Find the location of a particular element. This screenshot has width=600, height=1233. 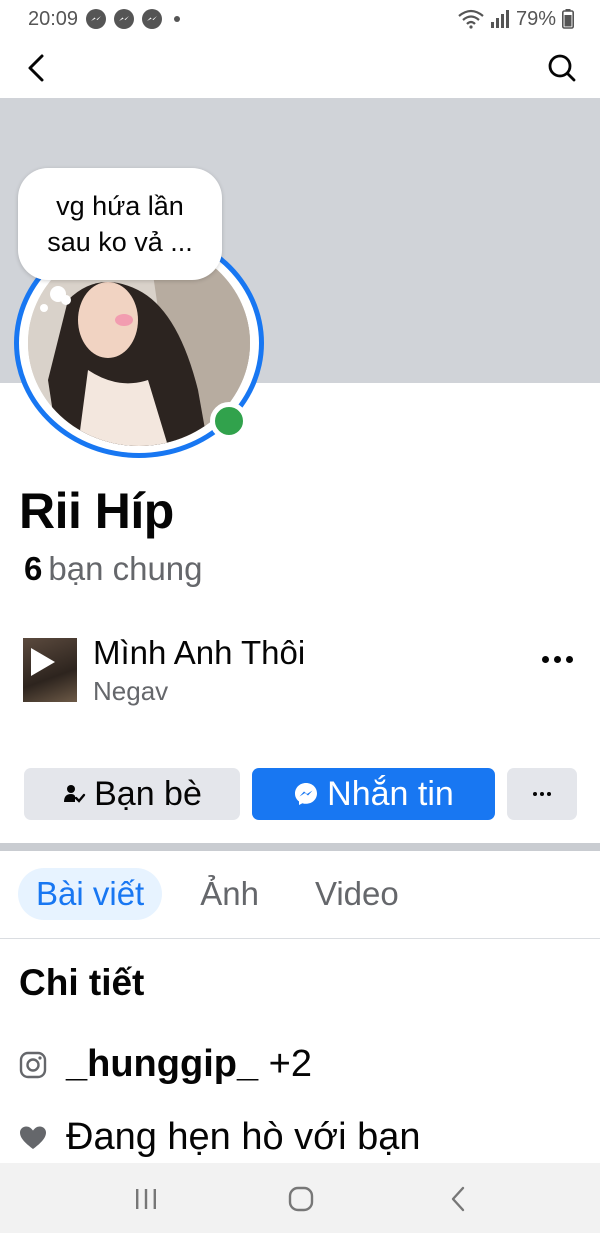

wifi-icon is located at coordinates (471, 19).